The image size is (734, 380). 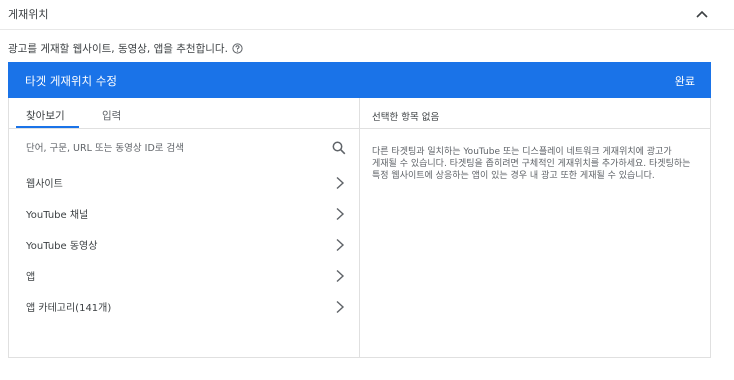 I want to click on list-item-youtube-videos: YouTube 동영상, so click(x=184, y=244).